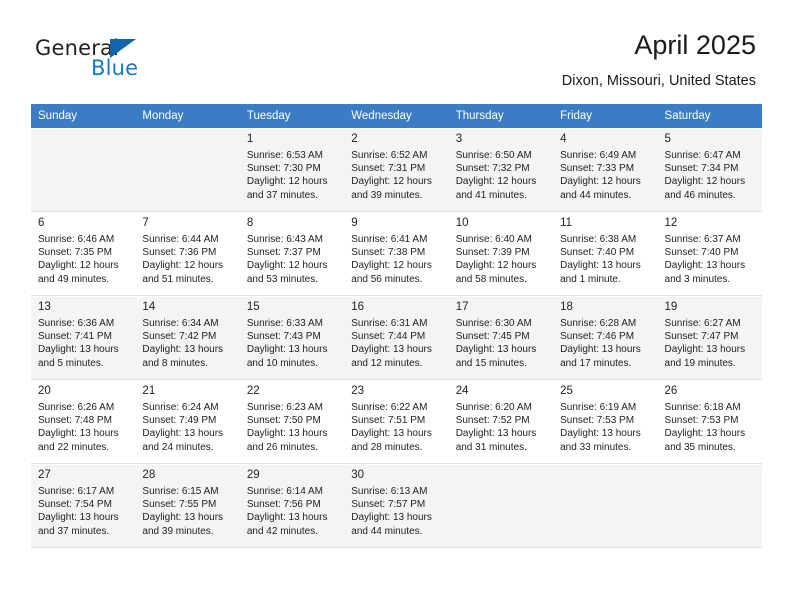 The width and height of the screenshot is (792, 612). What do you see at coordinates (702, 239) in the screenshot?
I see `sunrise-text: Sunrise: 6:37 AM` at bounding box center [702, 239].